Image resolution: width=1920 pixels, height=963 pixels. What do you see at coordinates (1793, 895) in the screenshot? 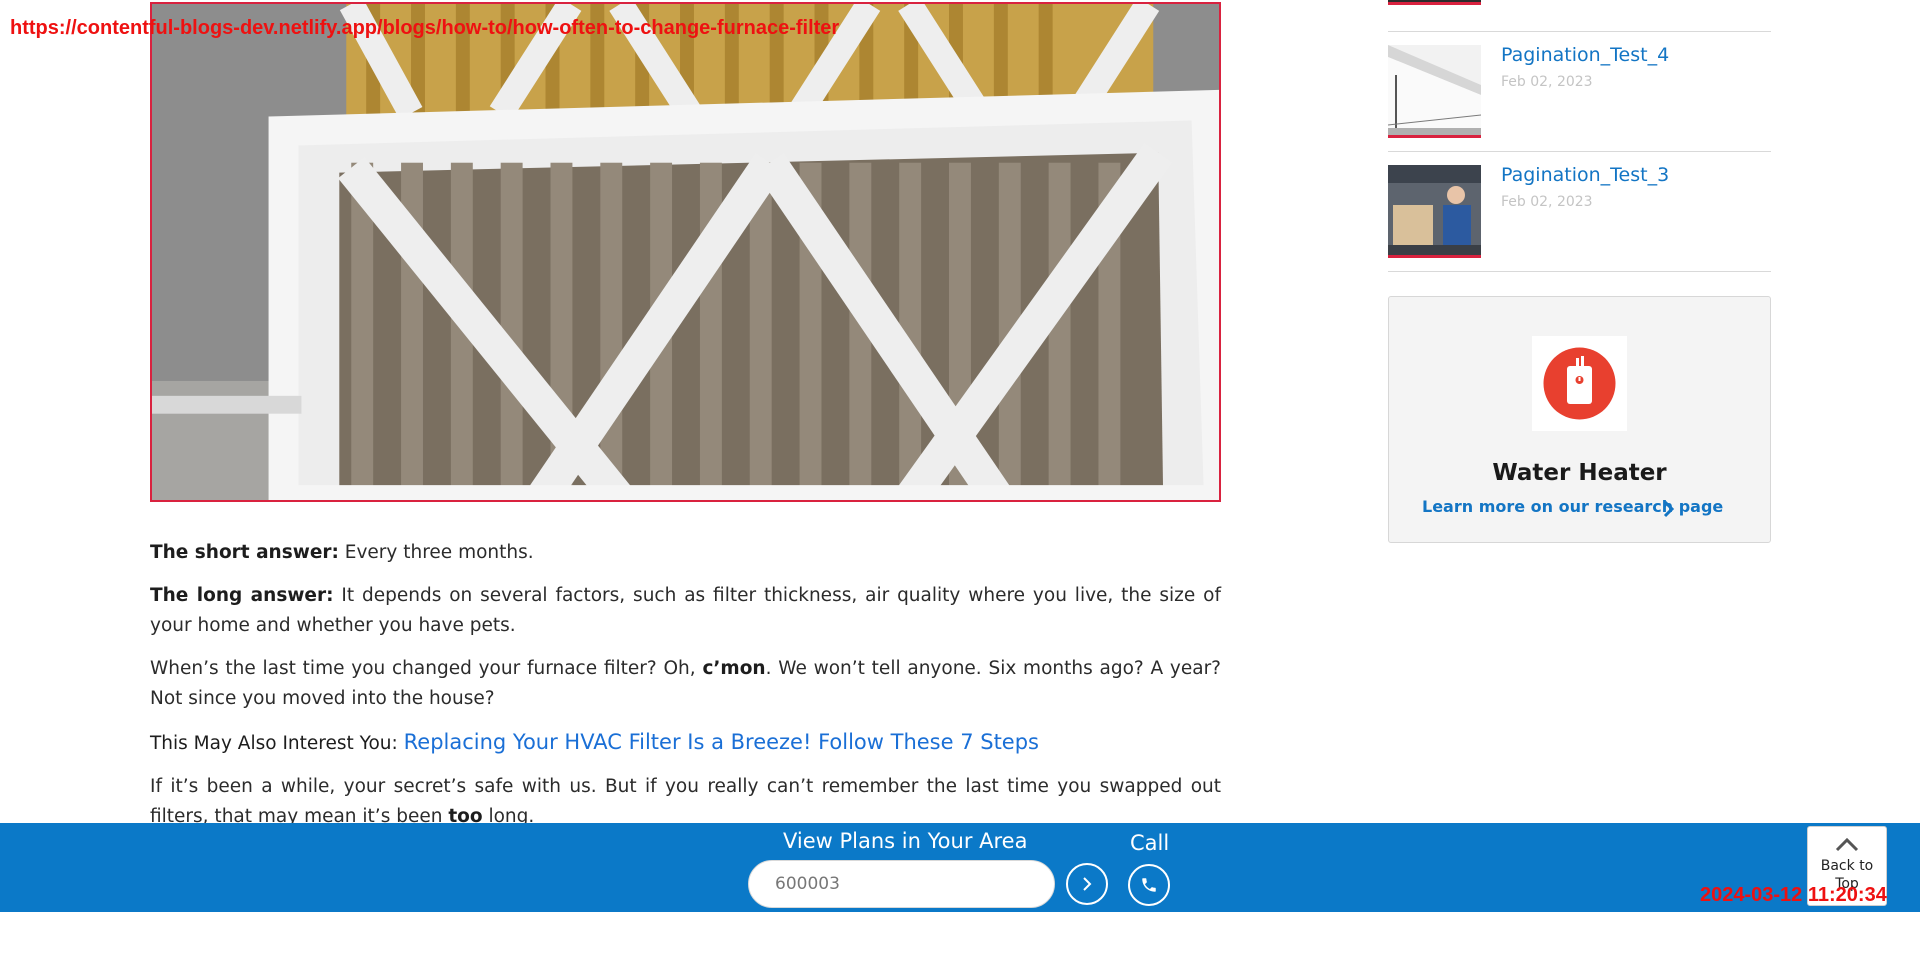
I see `timestamp-overlay: 2024-03-12 11:20:34` at bounding box center [1793, 895].